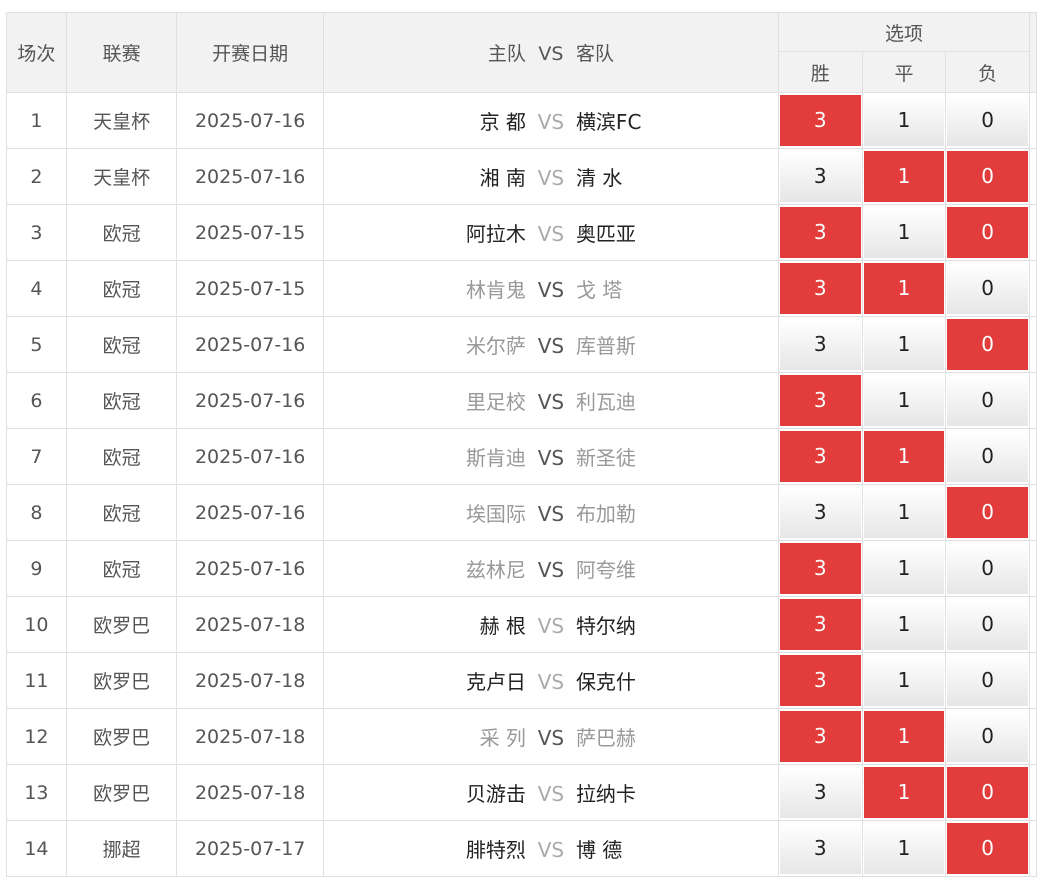 This screenshot has width=1037, height=877. What do you see at coordinates (495, 682) in the screenshot?
I see `home-team: 克卢日` at bounding box center [495, 682].